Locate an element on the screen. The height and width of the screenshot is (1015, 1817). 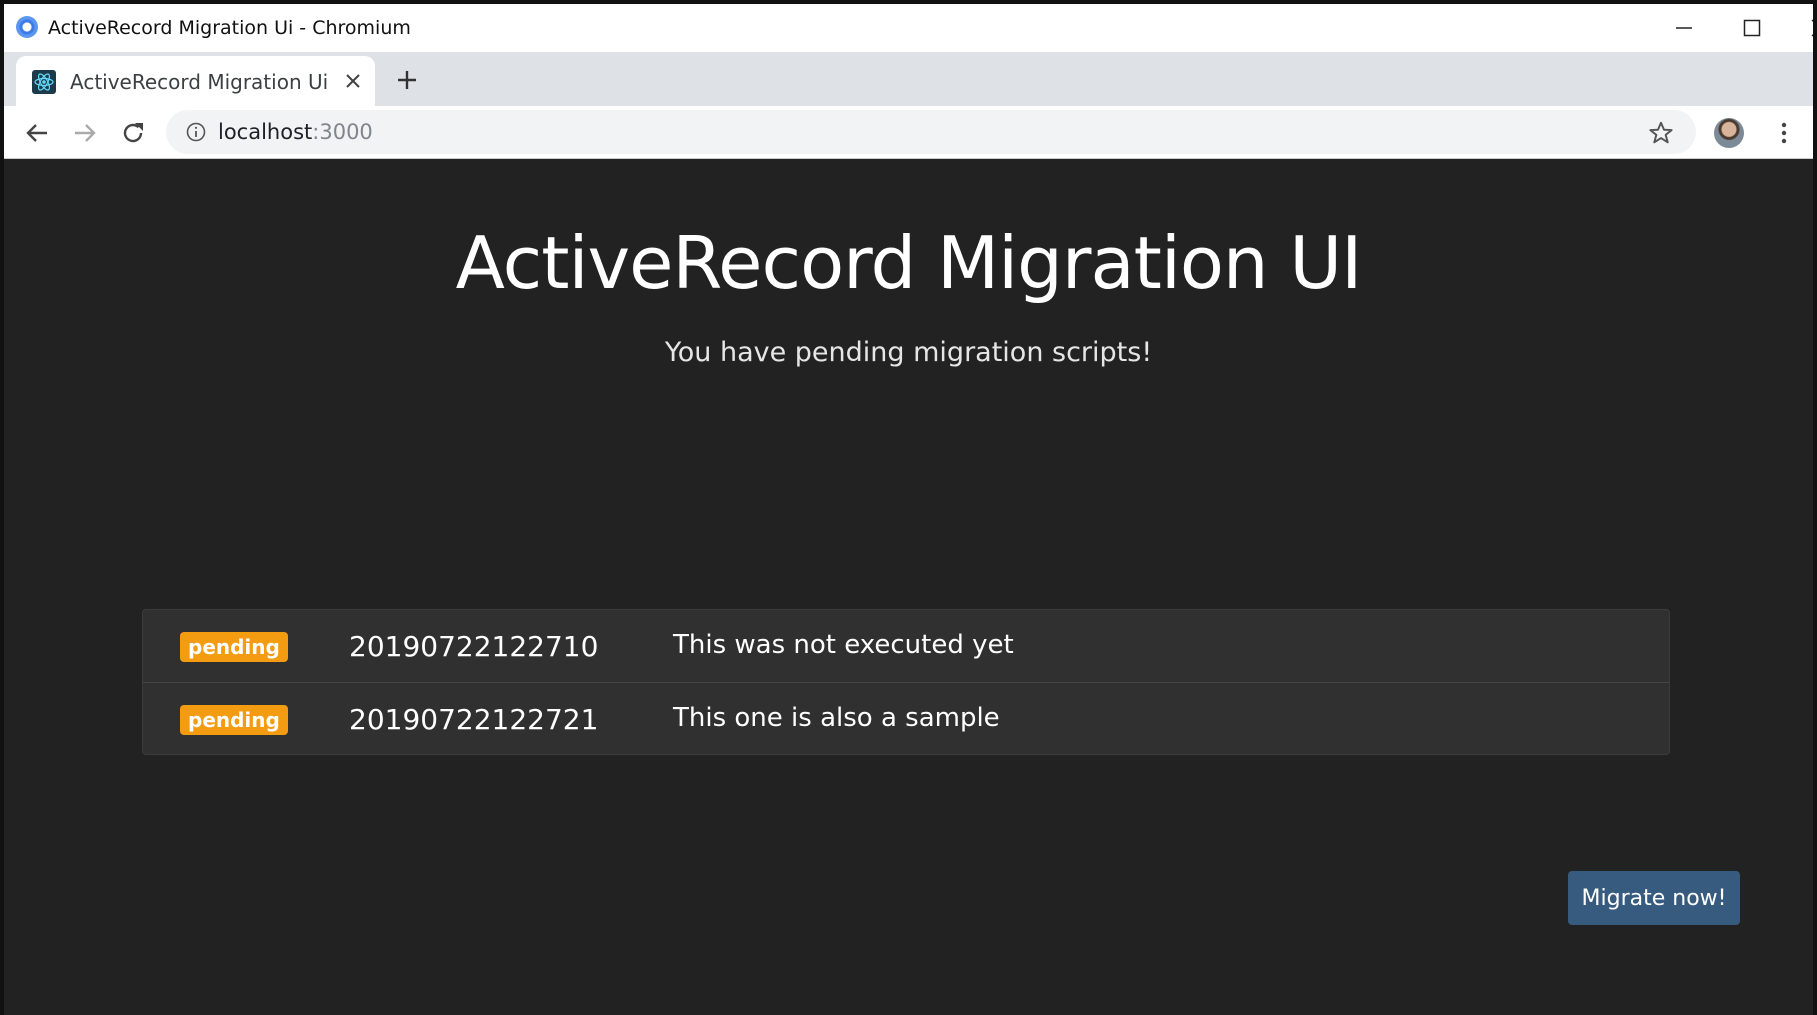
url-text: localhost:3000 is located at coordinates (295, 132).